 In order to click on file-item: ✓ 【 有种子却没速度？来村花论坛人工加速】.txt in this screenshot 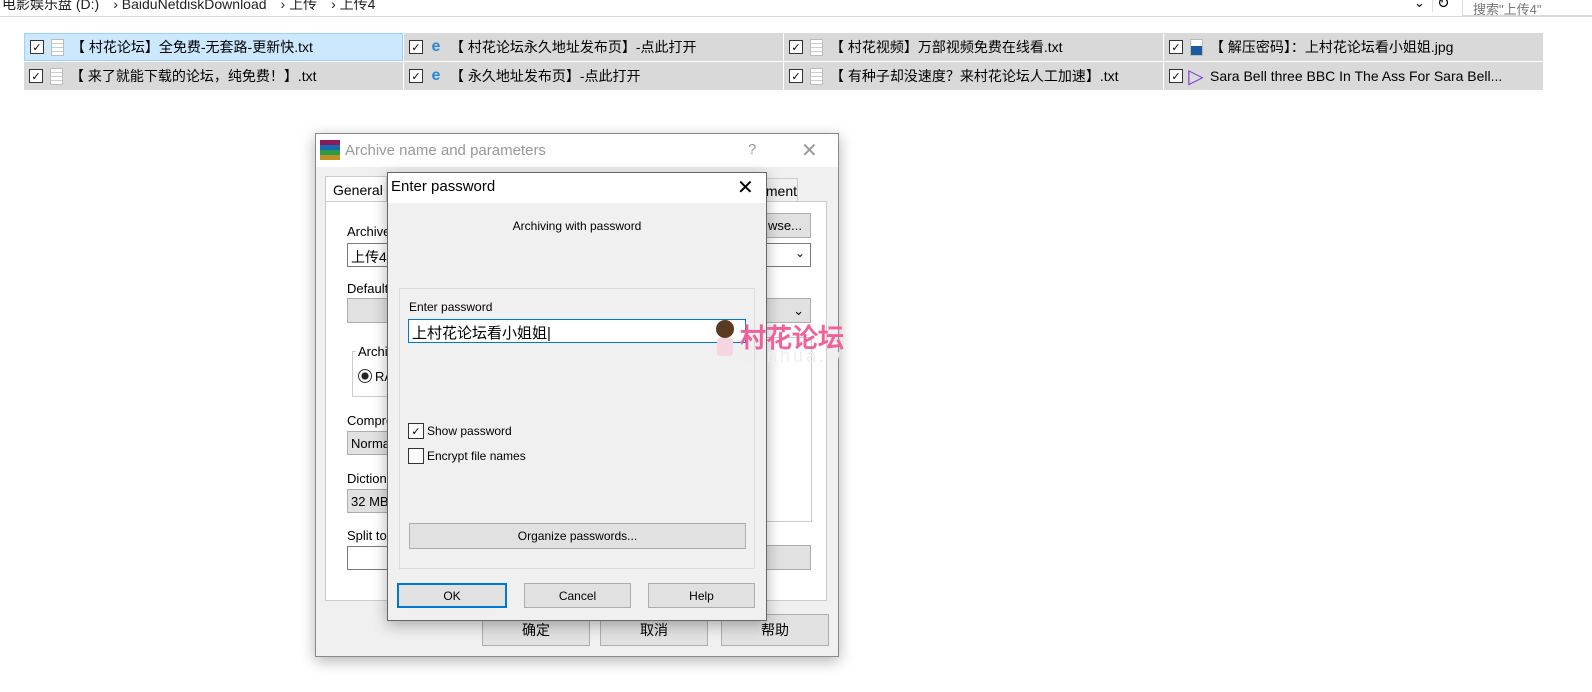, I will do `click(973, 76)`.